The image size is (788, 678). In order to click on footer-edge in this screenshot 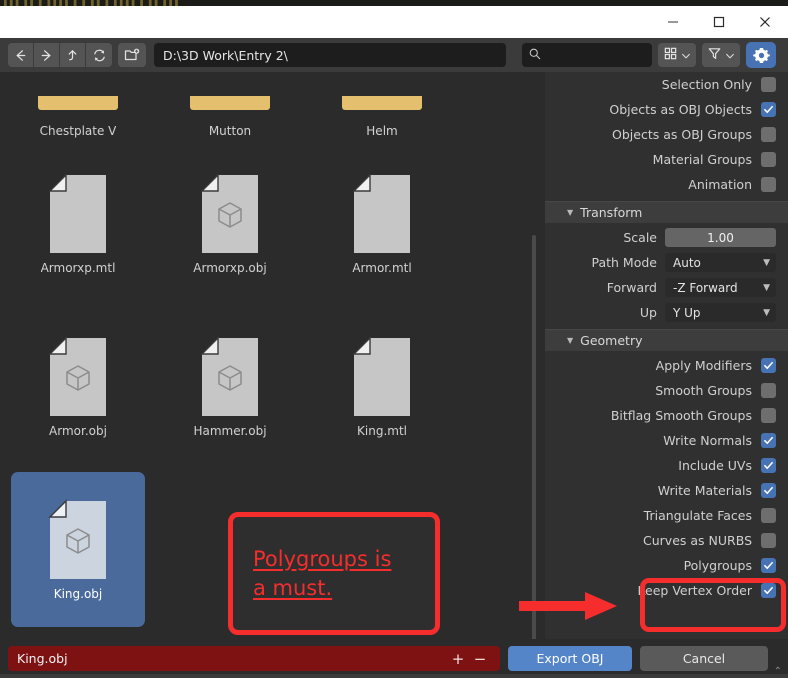, I will do `click(394, 676)`.